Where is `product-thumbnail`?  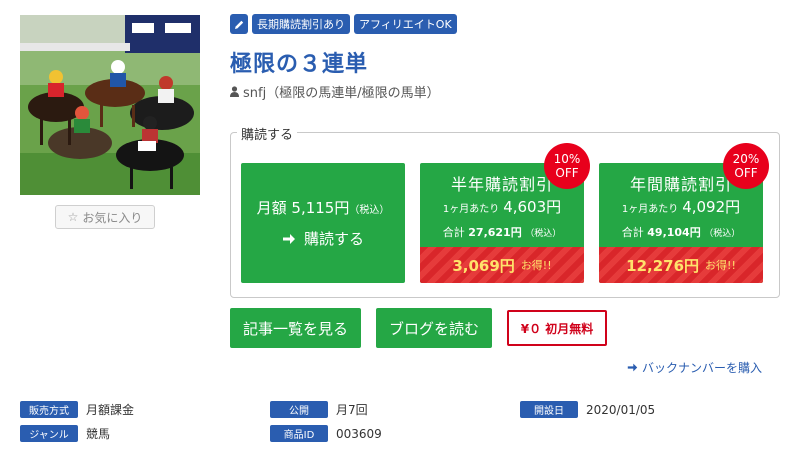
product-thumbnail is located at coordinates (110, 105).